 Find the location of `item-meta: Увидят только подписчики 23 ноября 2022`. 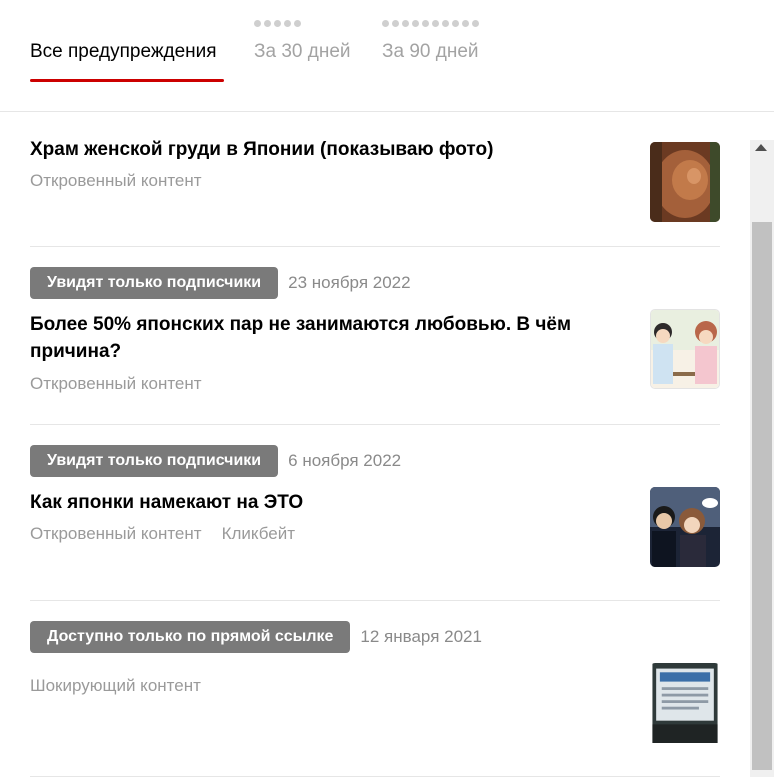

item-meta: Увидят только подписчики 23 ноября 2022 is located at coordinates (220, 283).